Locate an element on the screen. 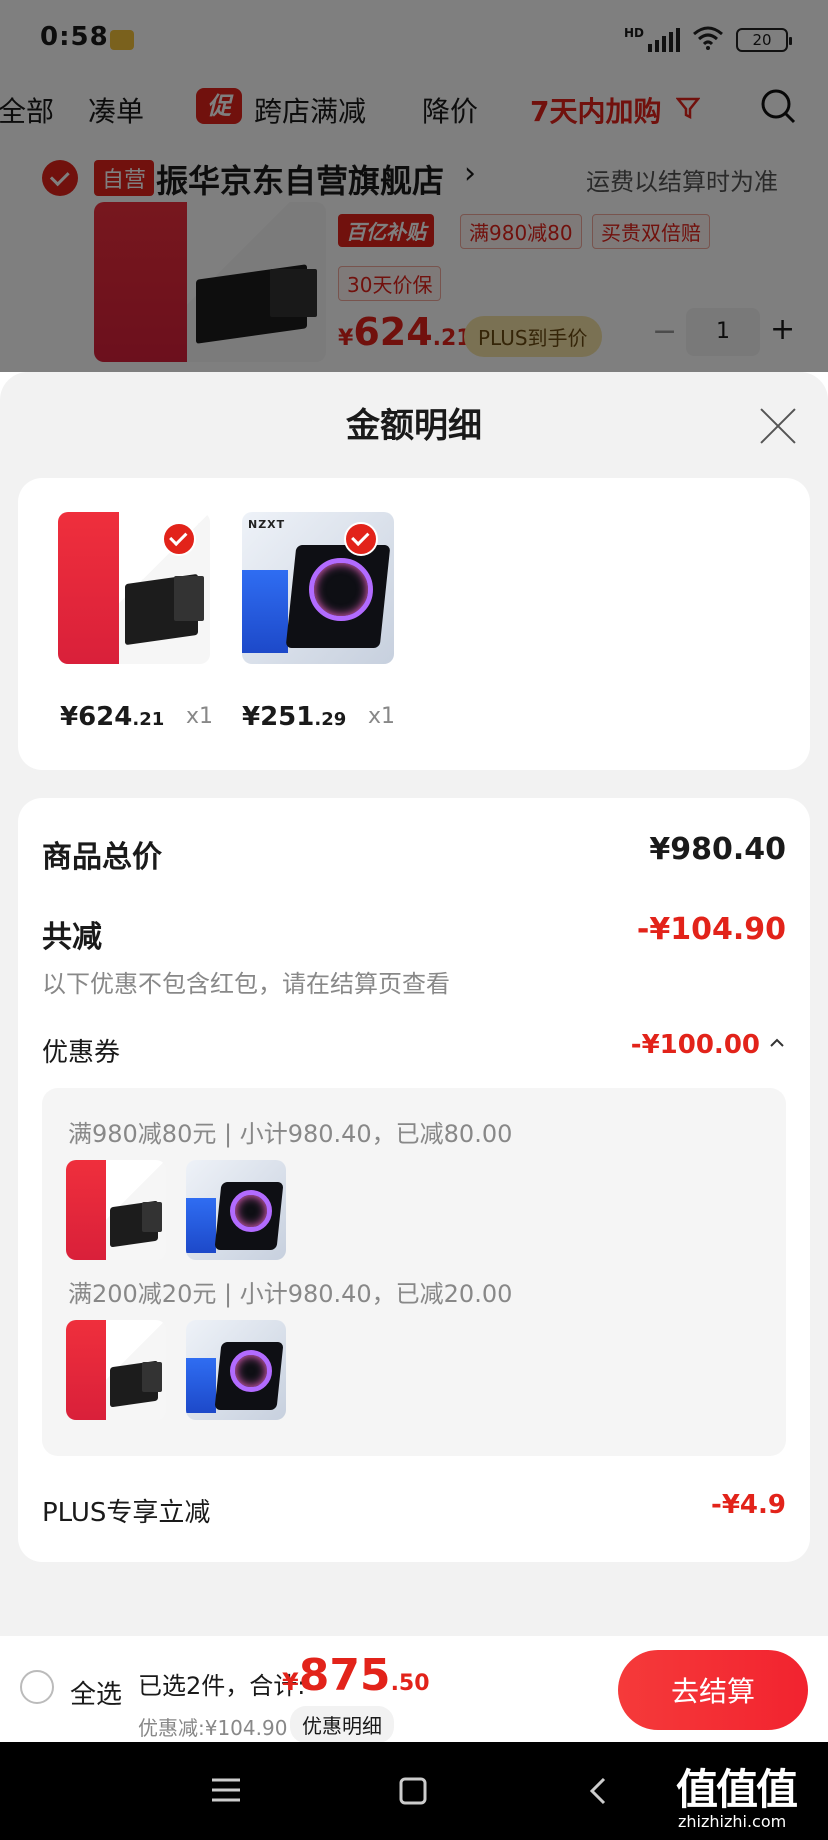 The width and height of the screenshot is (828, 1840). sheet-title: 金额明细 is located at coordinates (414, 426).